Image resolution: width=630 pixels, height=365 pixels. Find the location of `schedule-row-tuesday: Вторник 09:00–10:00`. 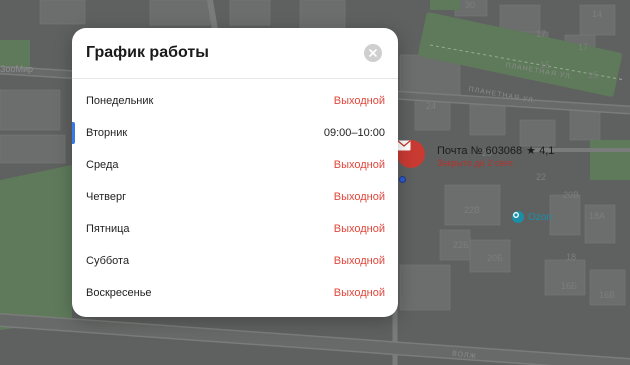

schedule-row-tuesday: Вторник 09:00–10:00 is located at coordinates (235, 133).